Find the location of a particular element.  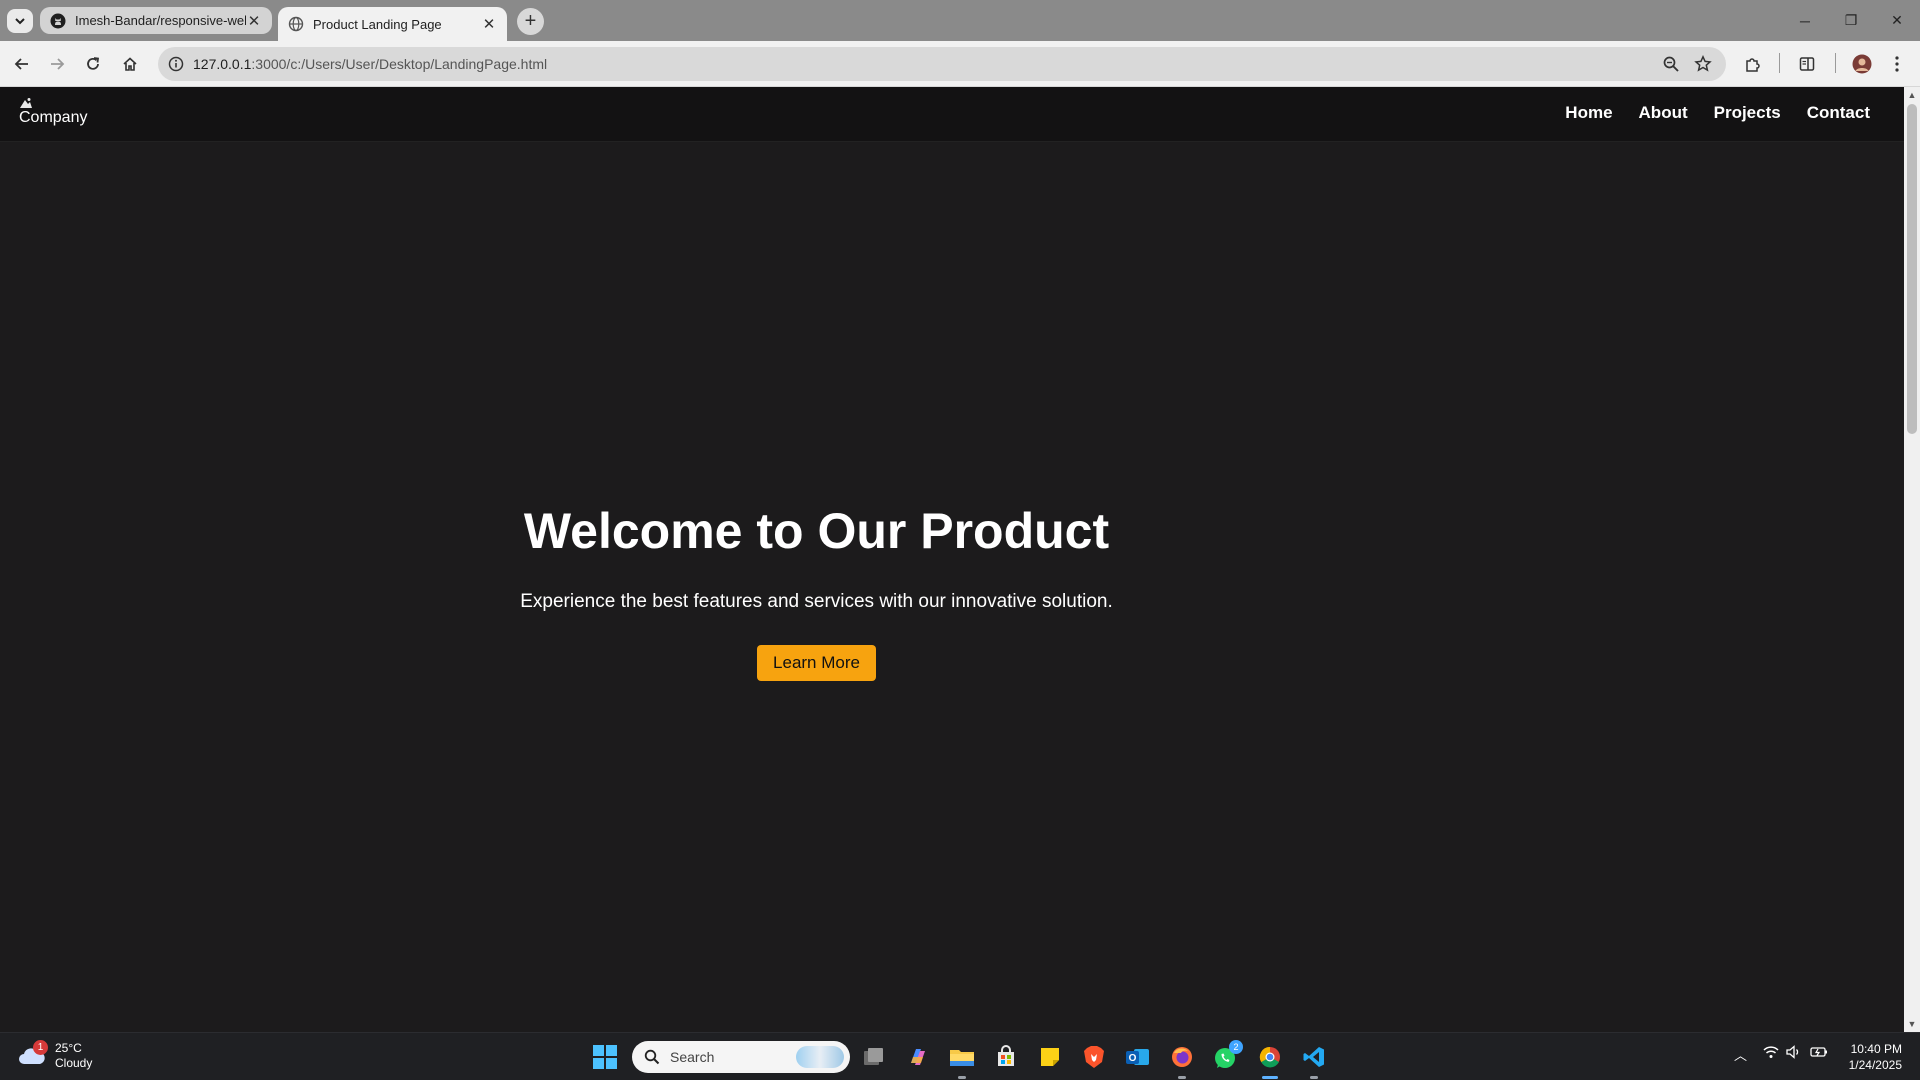

zoom-icon is located at coordinates (1671, 64).